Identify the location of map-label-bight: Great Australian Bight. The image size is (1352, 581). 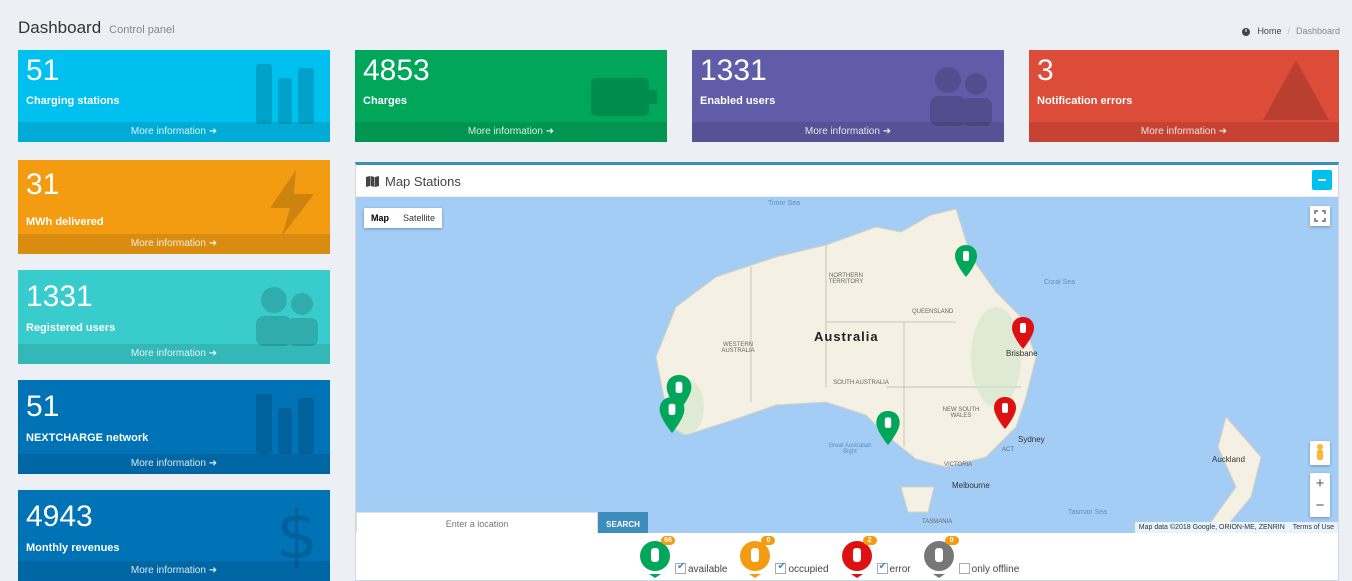
(850, 449).